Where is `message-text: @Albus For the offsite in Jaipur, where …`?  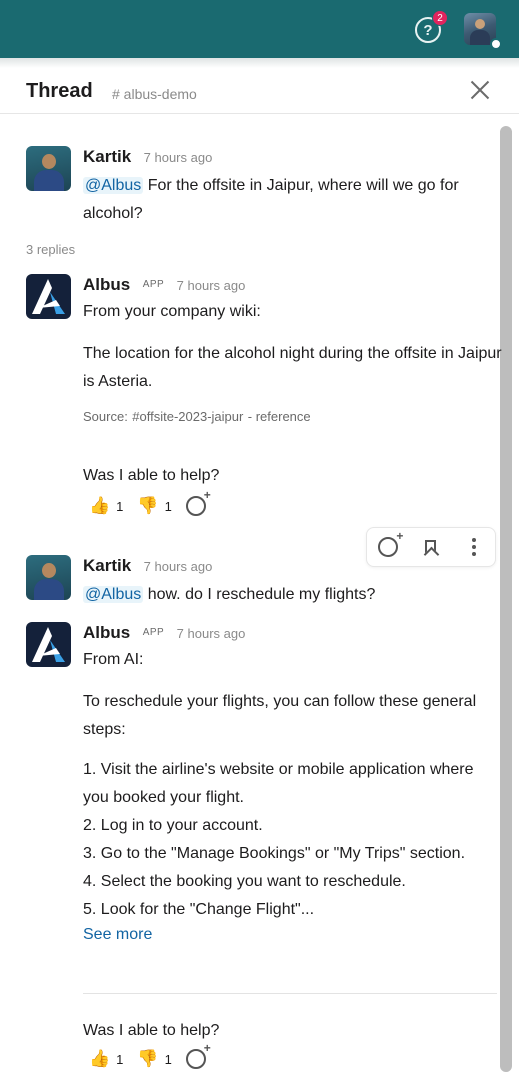
message-text: @Albus For the offsite in Jaipur, where … is located at coordinates (271, 199).